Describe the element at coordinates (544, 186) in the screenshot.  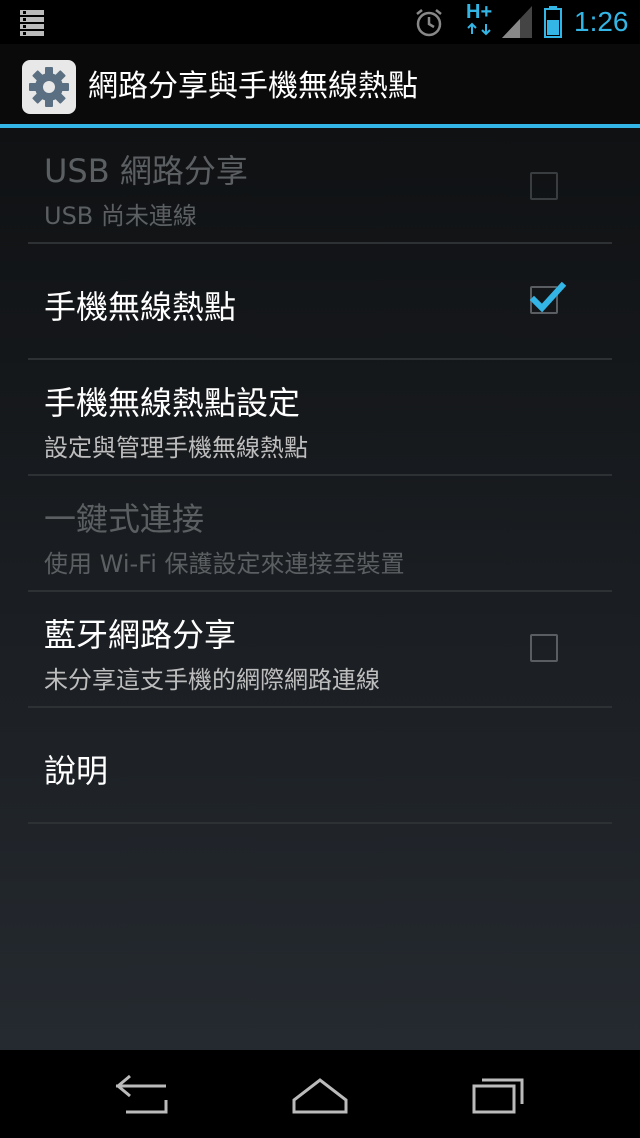
I see `usb-tethering-checkbox` at that location.